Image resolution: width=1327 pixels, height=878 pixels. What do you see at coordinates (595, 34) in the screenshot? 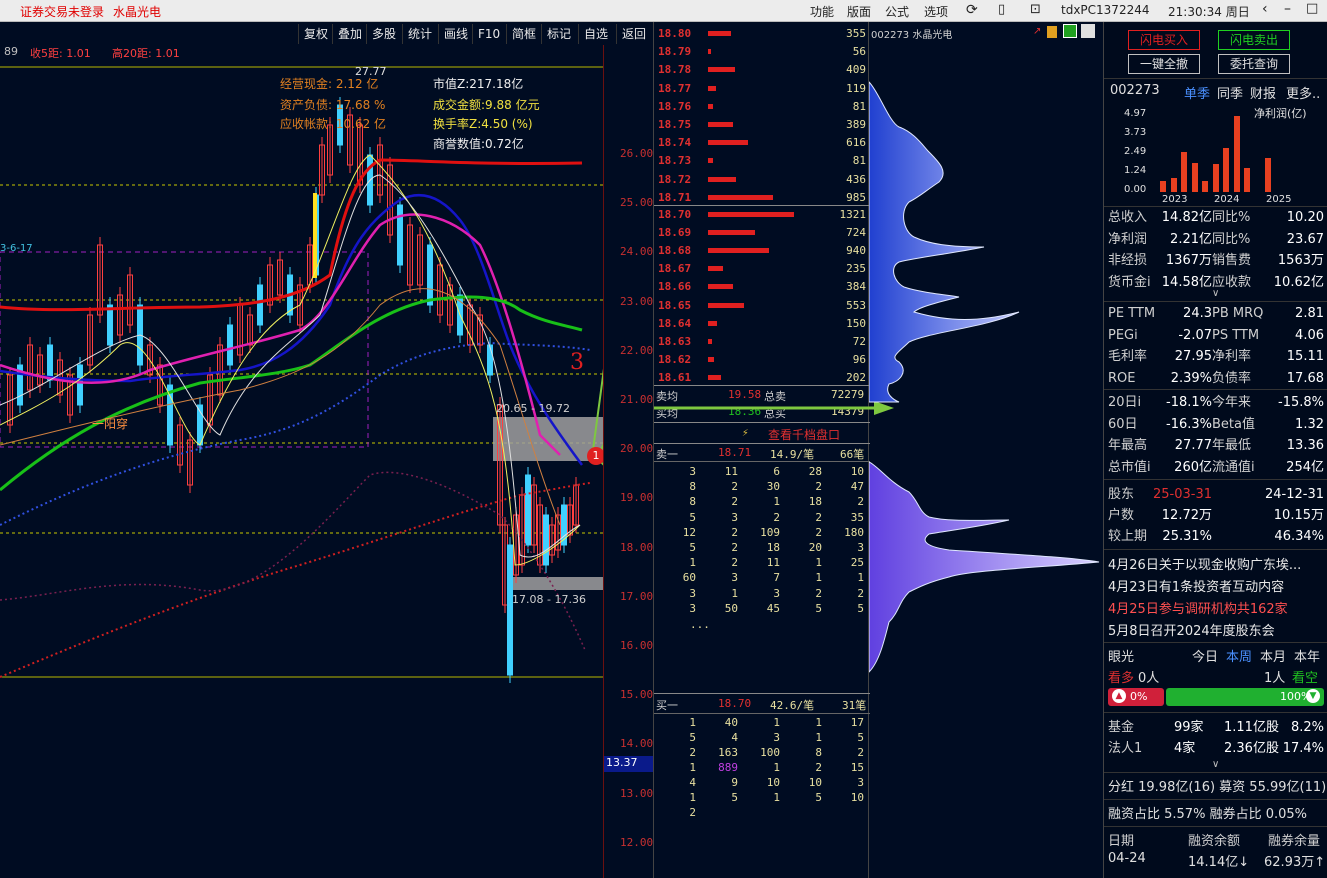
I see `toolbar-watchlist: 自选` at bounding box center [595, 34].